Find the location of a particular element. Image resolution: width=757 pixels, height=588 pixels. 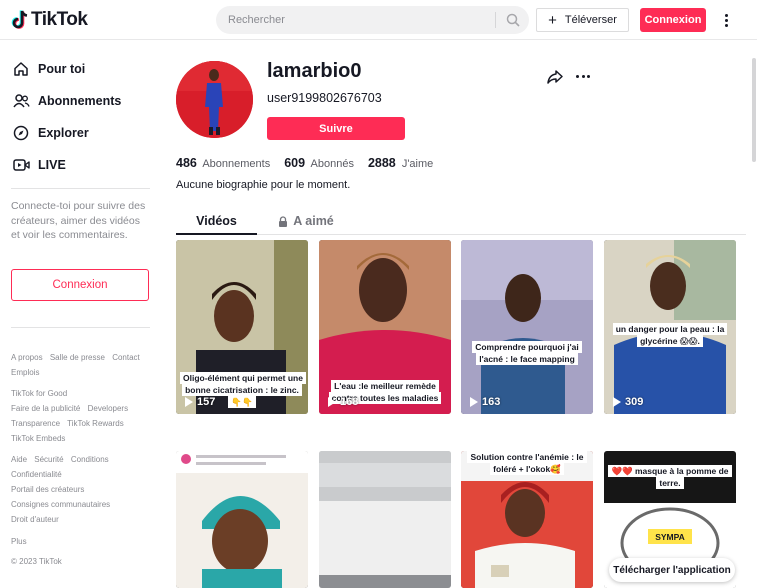

footer-link-embeds: TikTok Embeds is located at coordinates (38, 438).